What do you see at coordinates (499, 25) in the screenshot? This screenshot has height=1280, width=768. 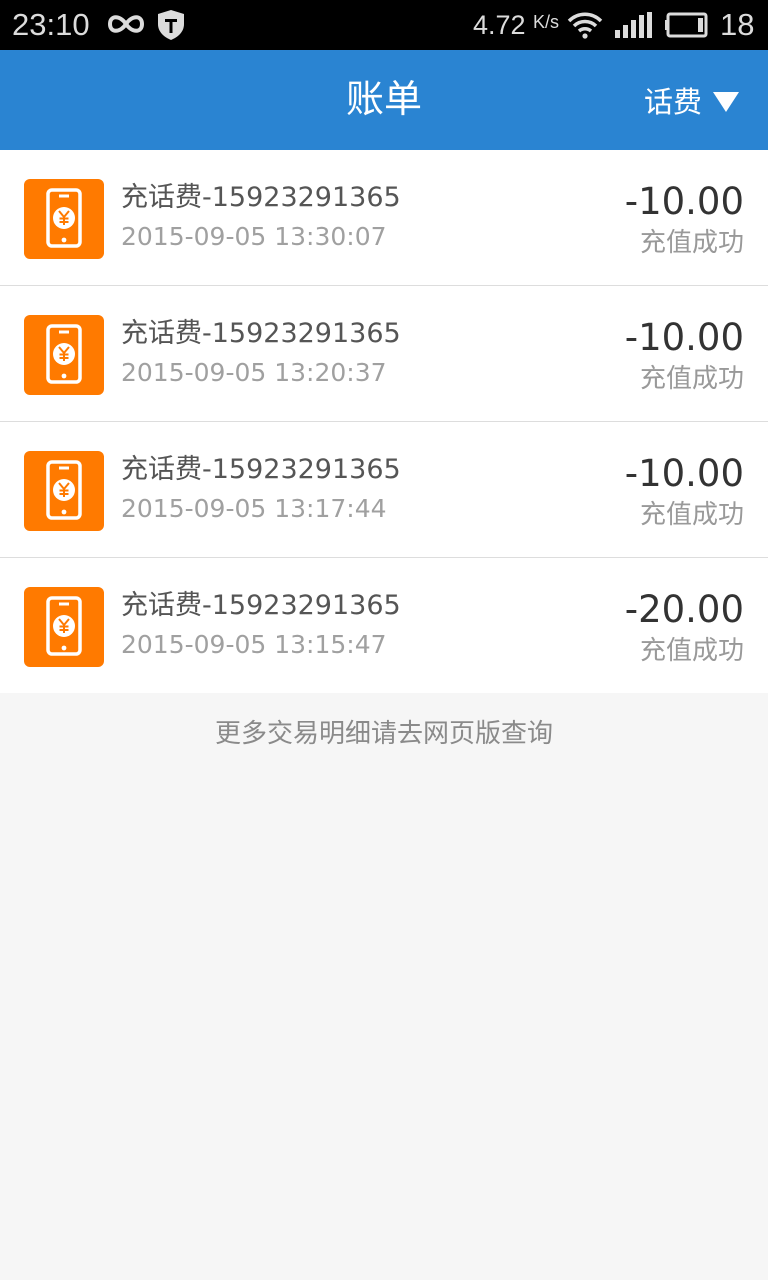 I see `network-speed: 4.72` at bounding box center [499, 25].